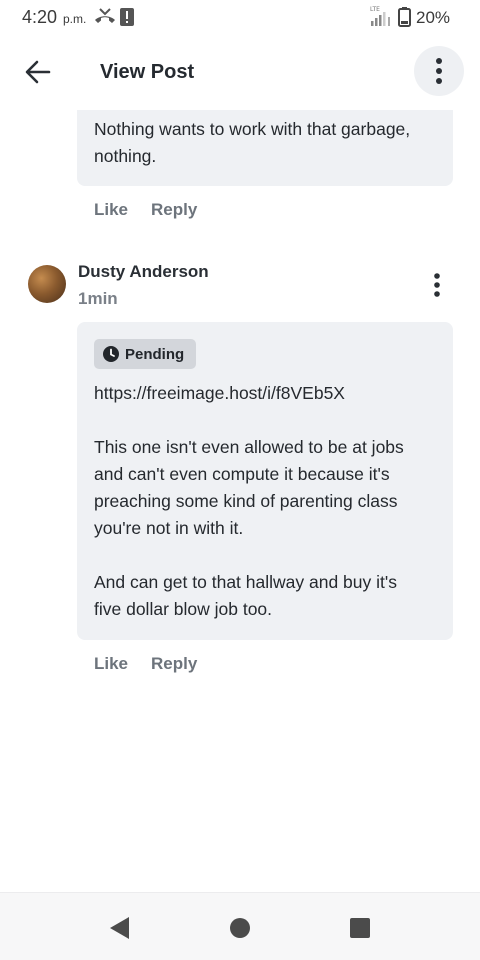 Image resolution: width=480 pixels, height=960 pixels. I want to click on comment-link: https://freeimage.host/i/f8VEb5X, so click(219, 393).